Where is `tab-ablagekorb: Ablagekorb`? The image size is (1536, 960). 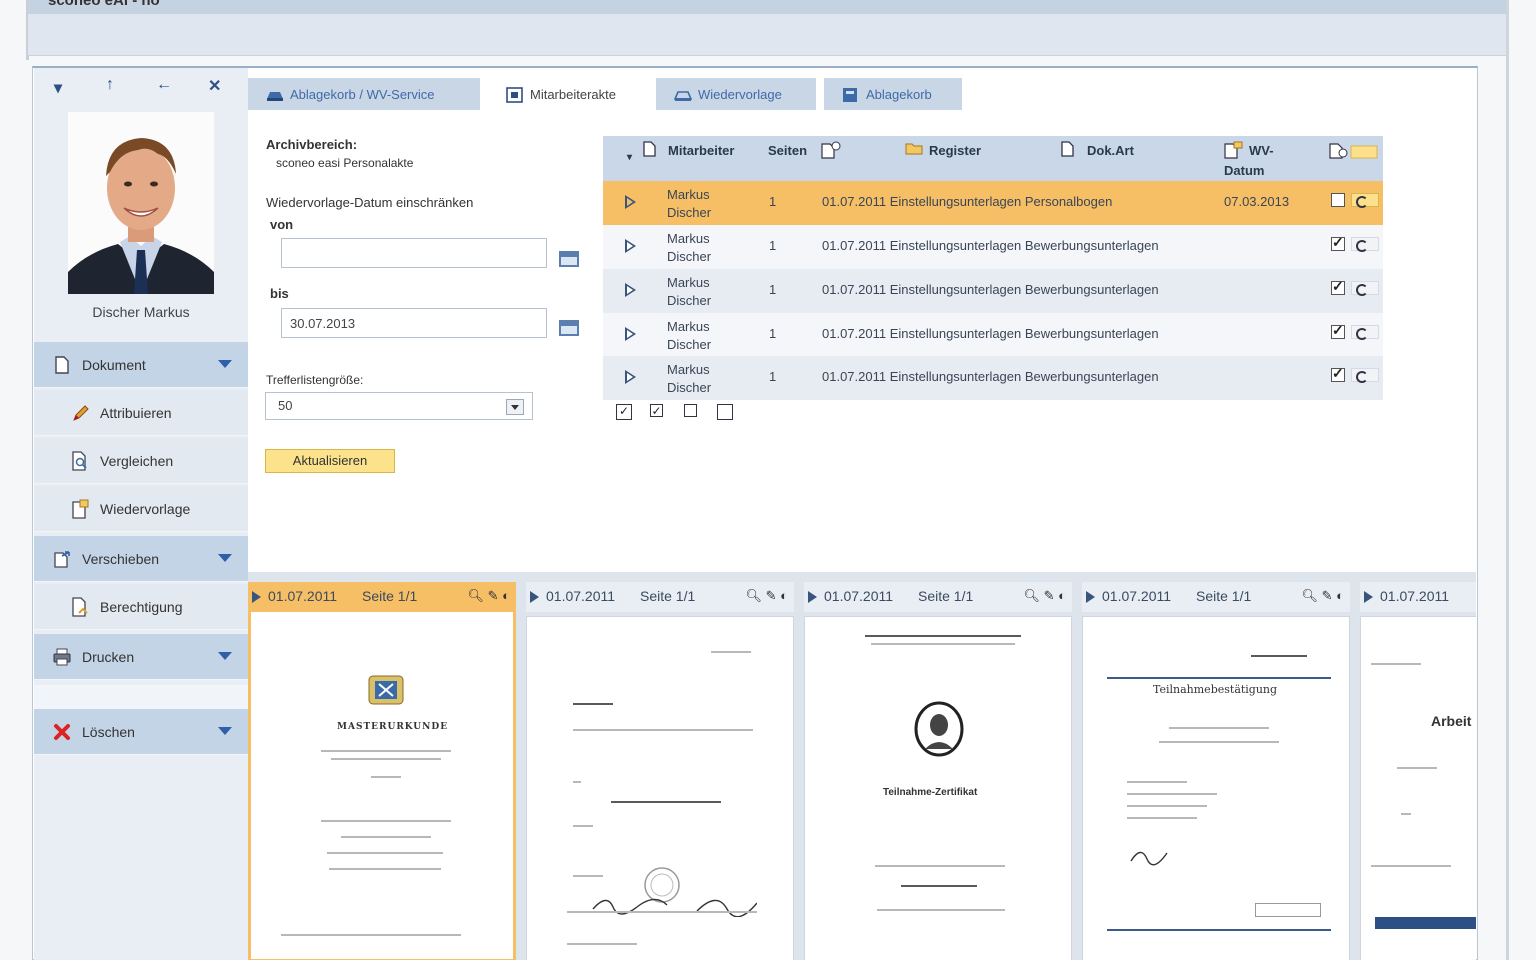 tab-ablagekorb: Ablagekorb is located at coordinates (893, 94).